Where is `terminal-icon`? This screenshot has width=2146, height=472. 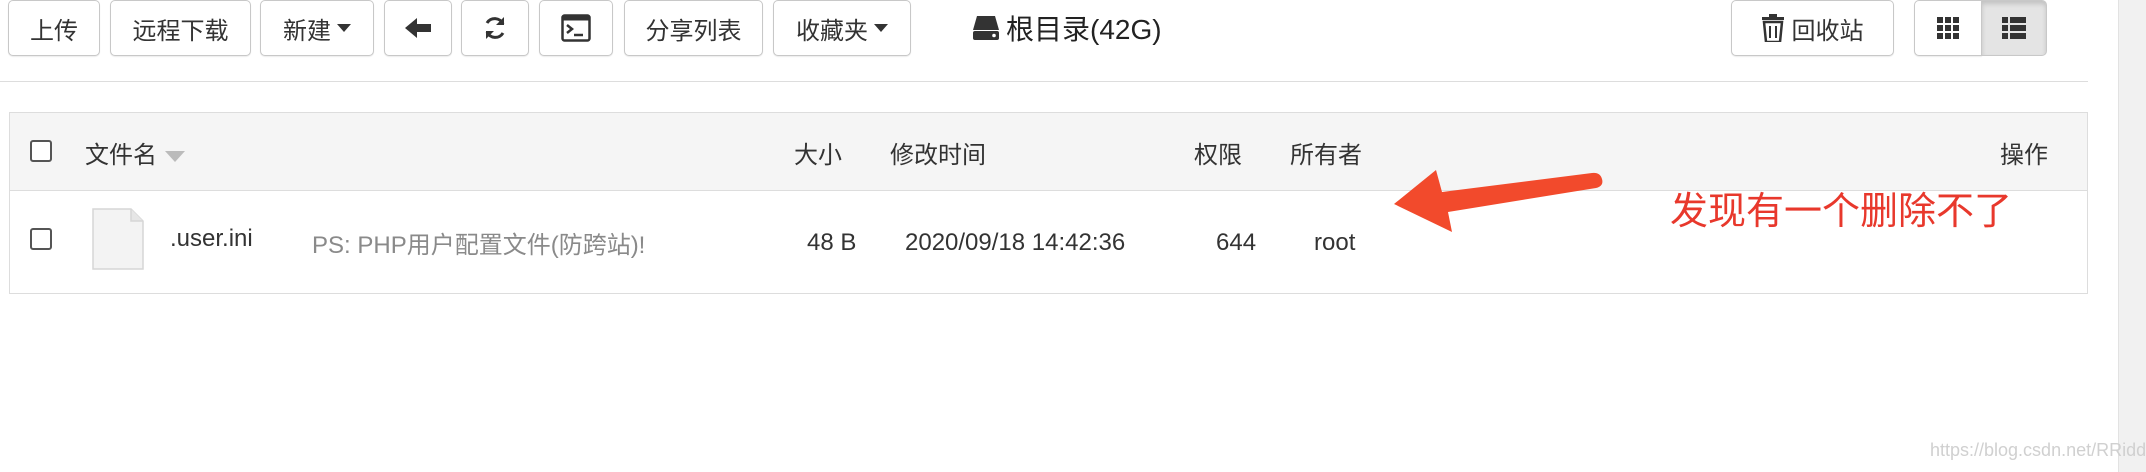
terminal-icon is located at coordinates (576, 28).